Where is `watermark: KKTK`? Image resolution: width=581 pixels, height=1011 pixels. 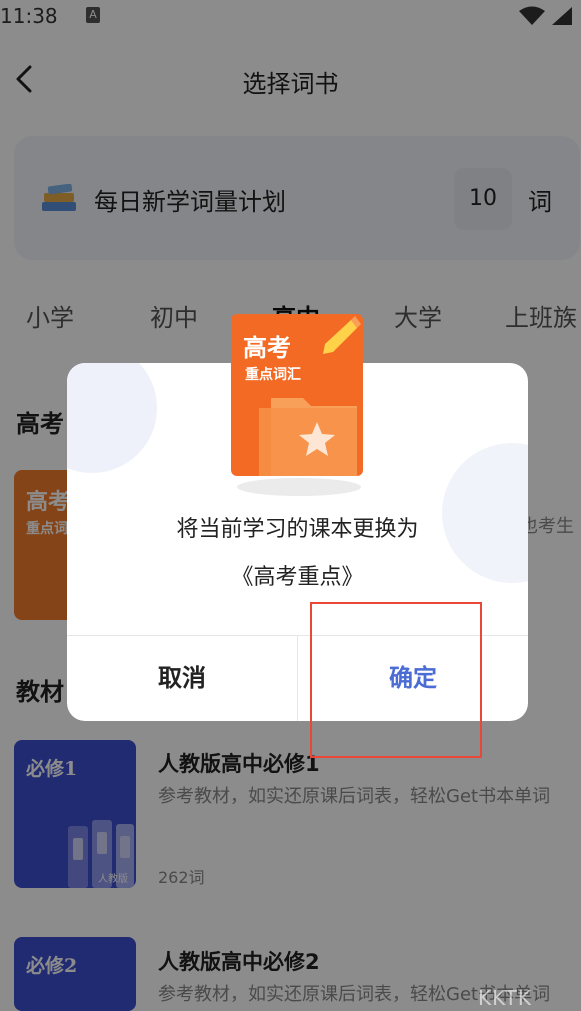 watermark: KKTK is located at coordinates (505, 998).